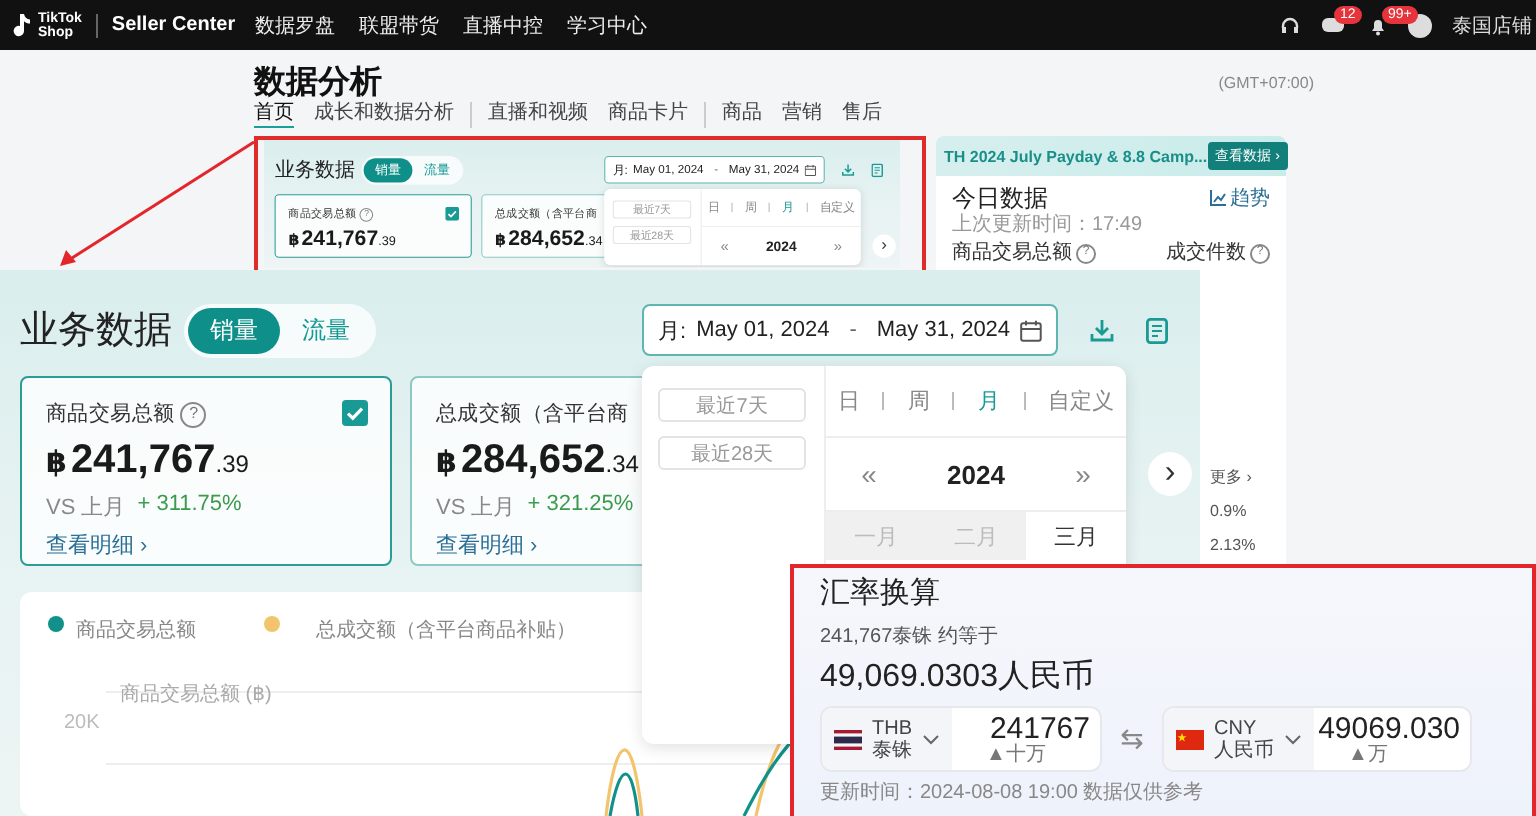 The width and height of the screenshot is (1536, 816). Describe the element at coordinates (1206, 253) in the screenshot. I see `metric-label: 成交件数` at that location.